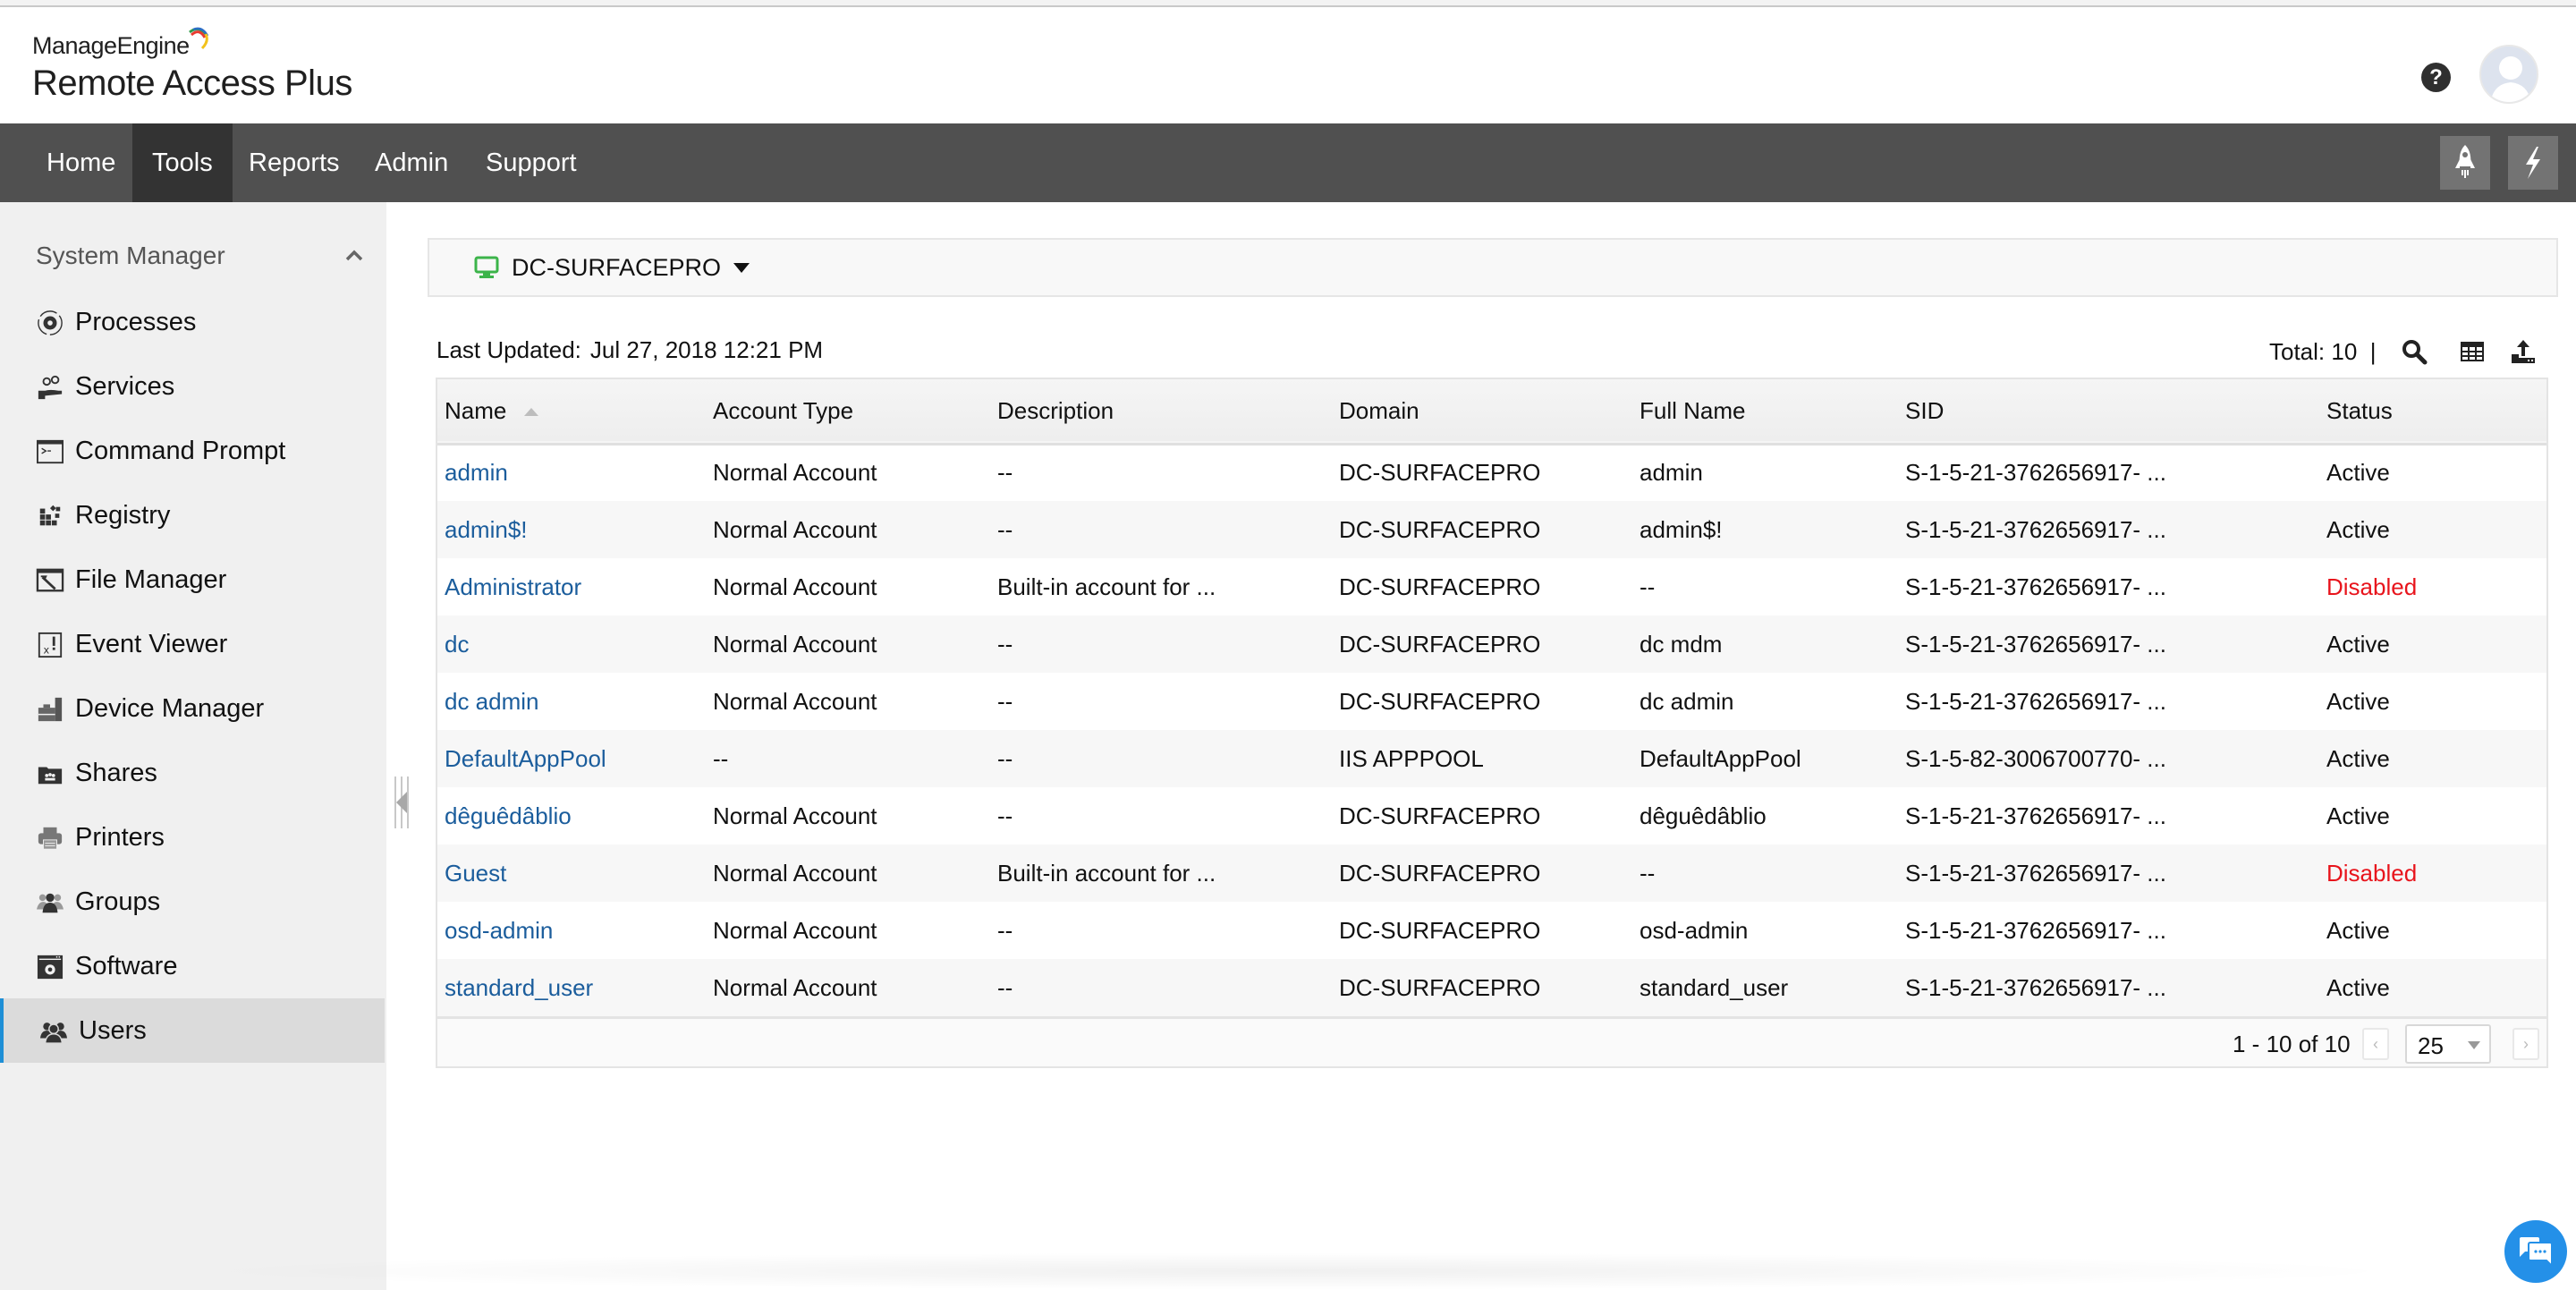  I want to click on sidebar-item-printers: Printers, so click(192, 837).